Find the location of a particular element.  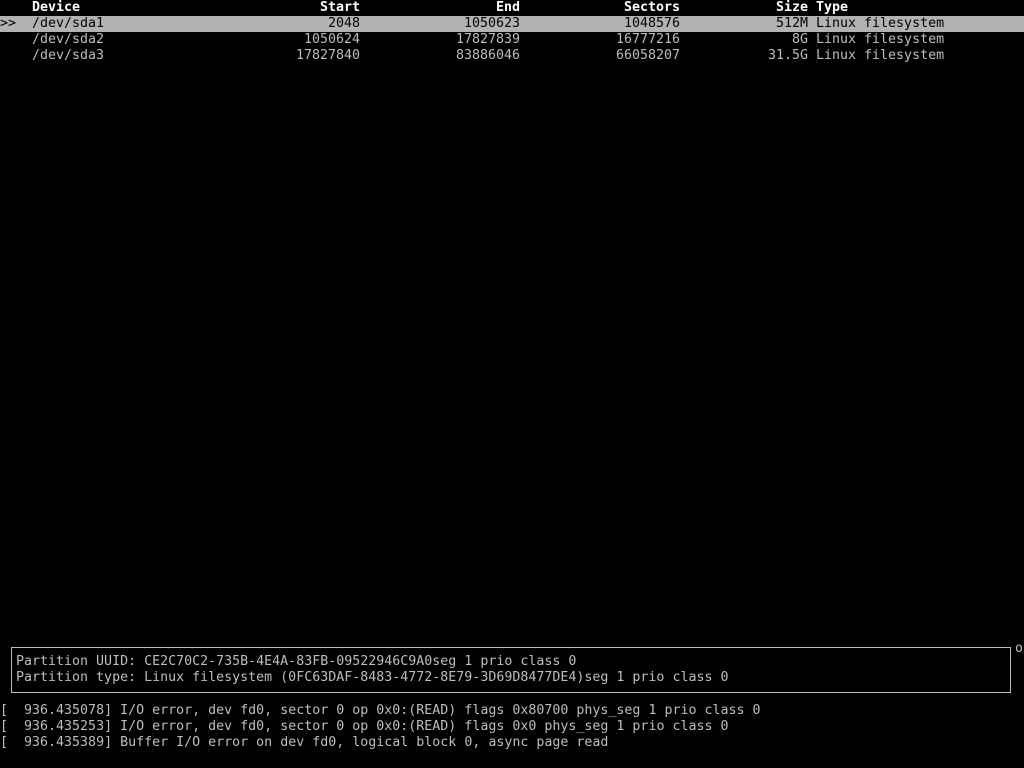

size-cell: 512M is located at coordinates (791, 23).